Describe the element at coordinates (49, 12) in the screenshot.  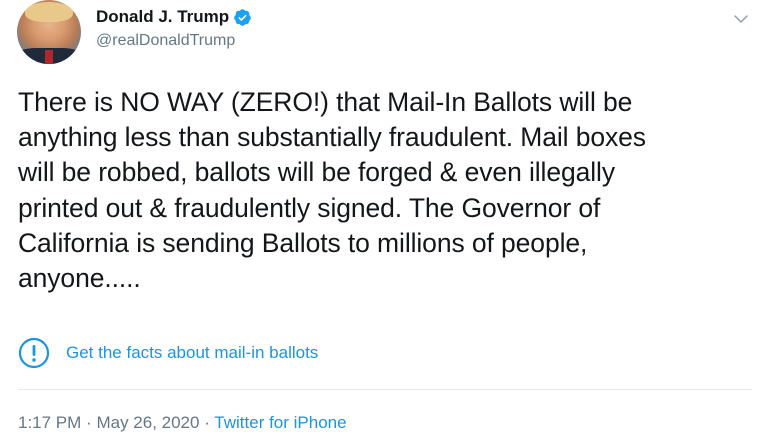
I see `avatar-hair` at that location.